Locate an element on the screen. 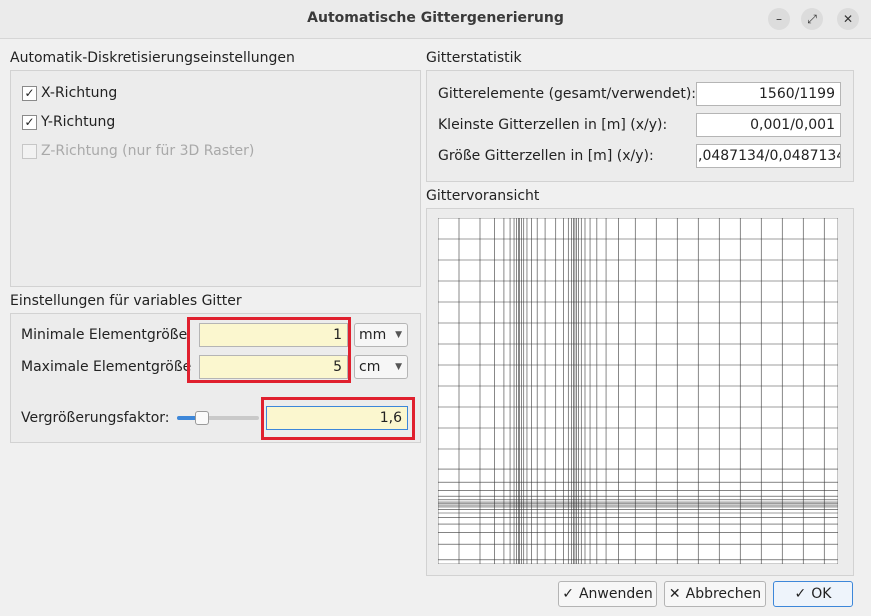 The width and height of the screenshot is (871, 616). min-unit-select: mm ▼ is located at coordinates (381, 335).